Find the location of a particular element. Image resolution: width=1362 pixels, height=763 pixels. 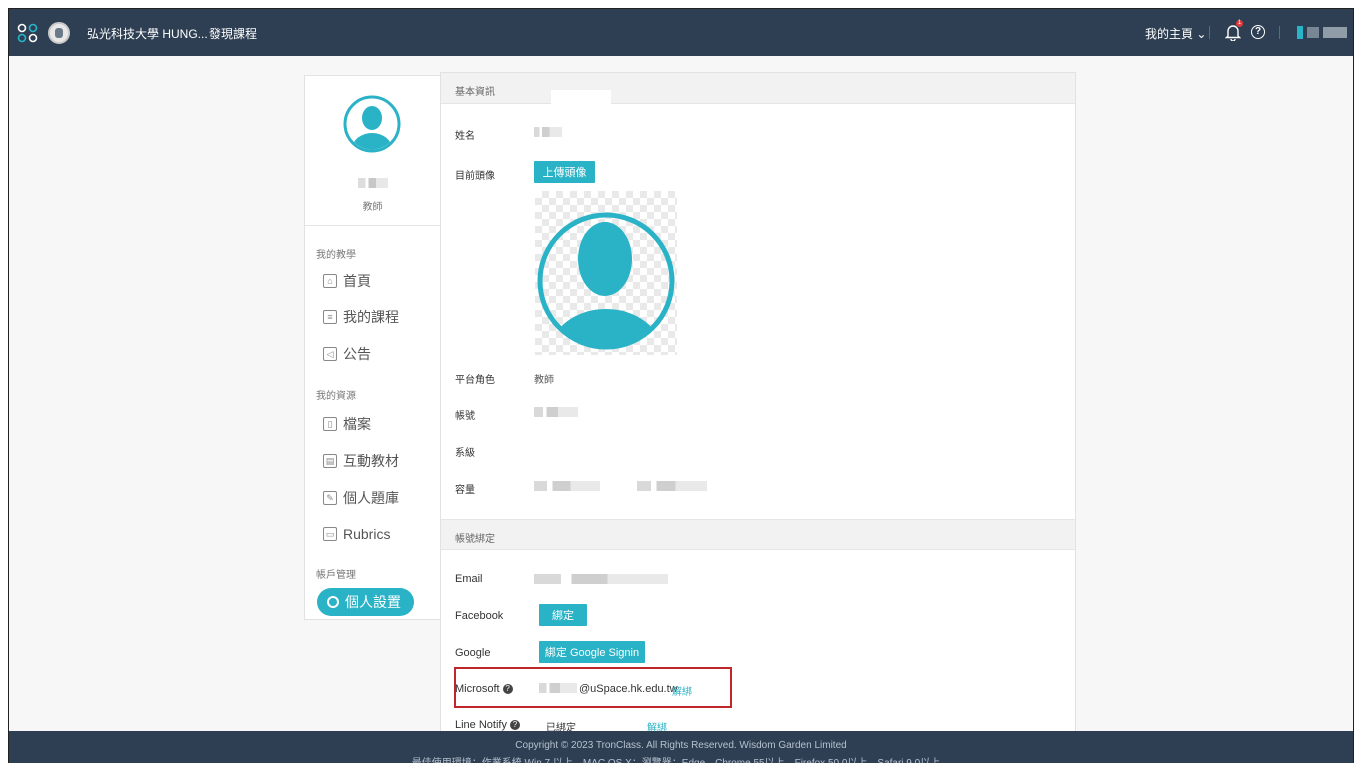

sidebar-item-label: 公告 is located at coordinates (357, 354).